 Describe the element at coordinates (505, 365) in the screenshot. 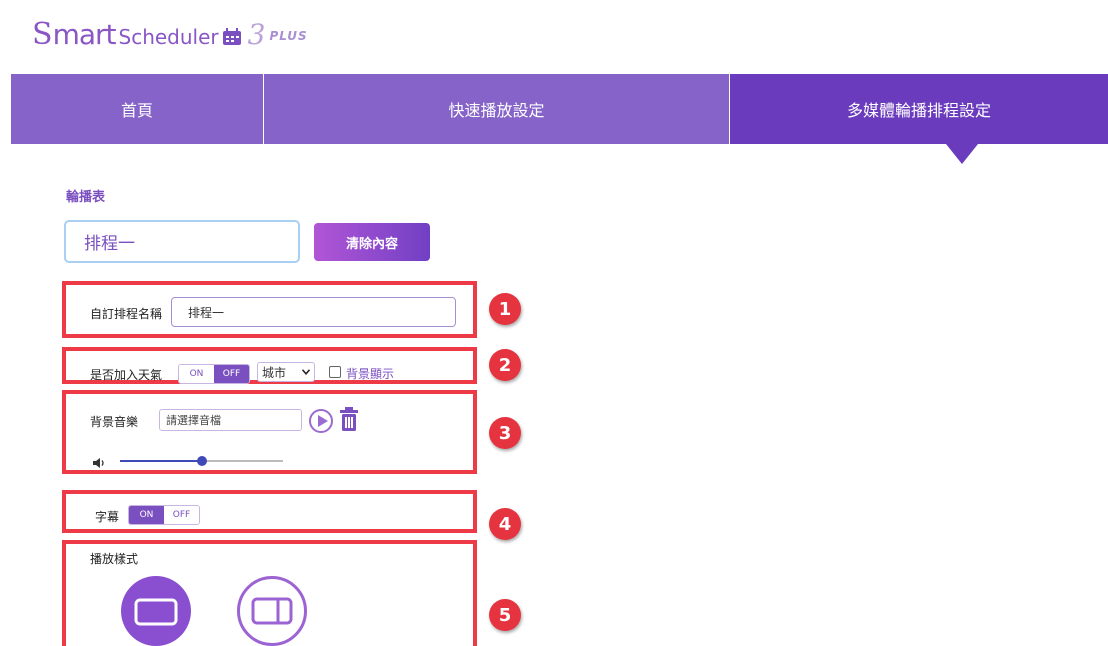

I see `marker-2: 2` at that location.